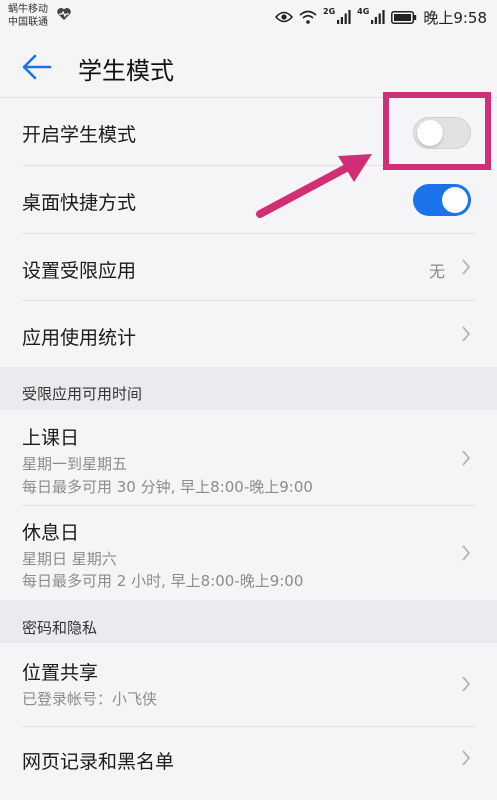  What do you see at coordinates (455, 200) in the screenshot?
I see `toggle-knob` at bounding box center [455, 200].